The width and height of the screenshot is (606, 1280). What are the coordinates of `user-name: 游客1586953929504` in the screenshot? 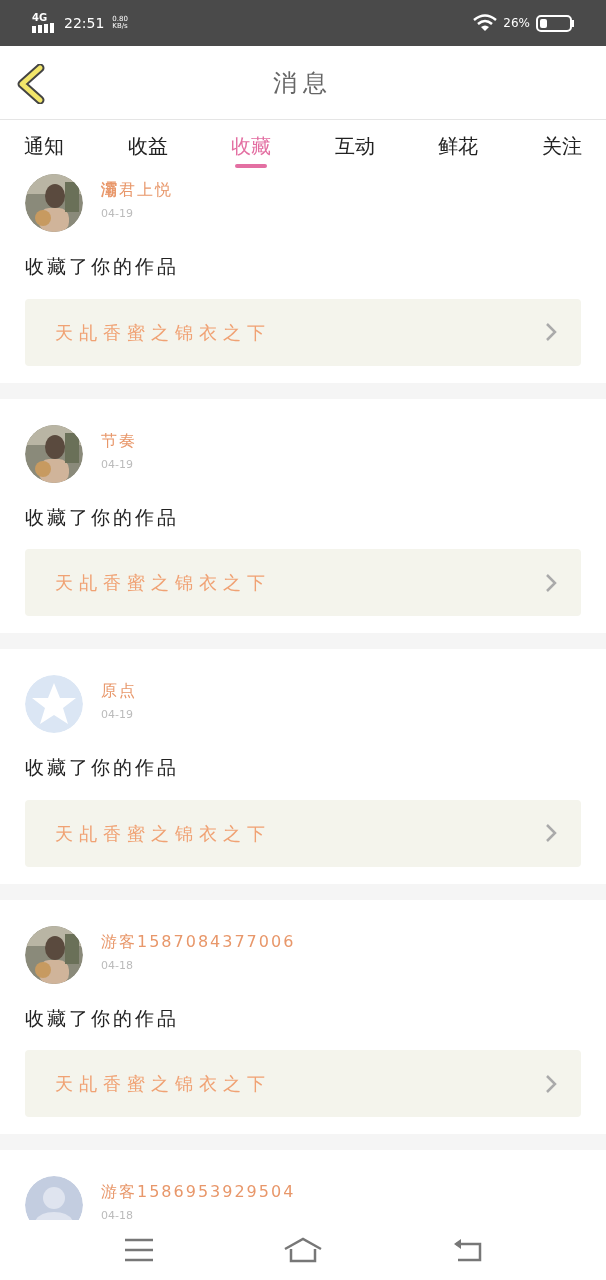 It's located at (198, 1192).